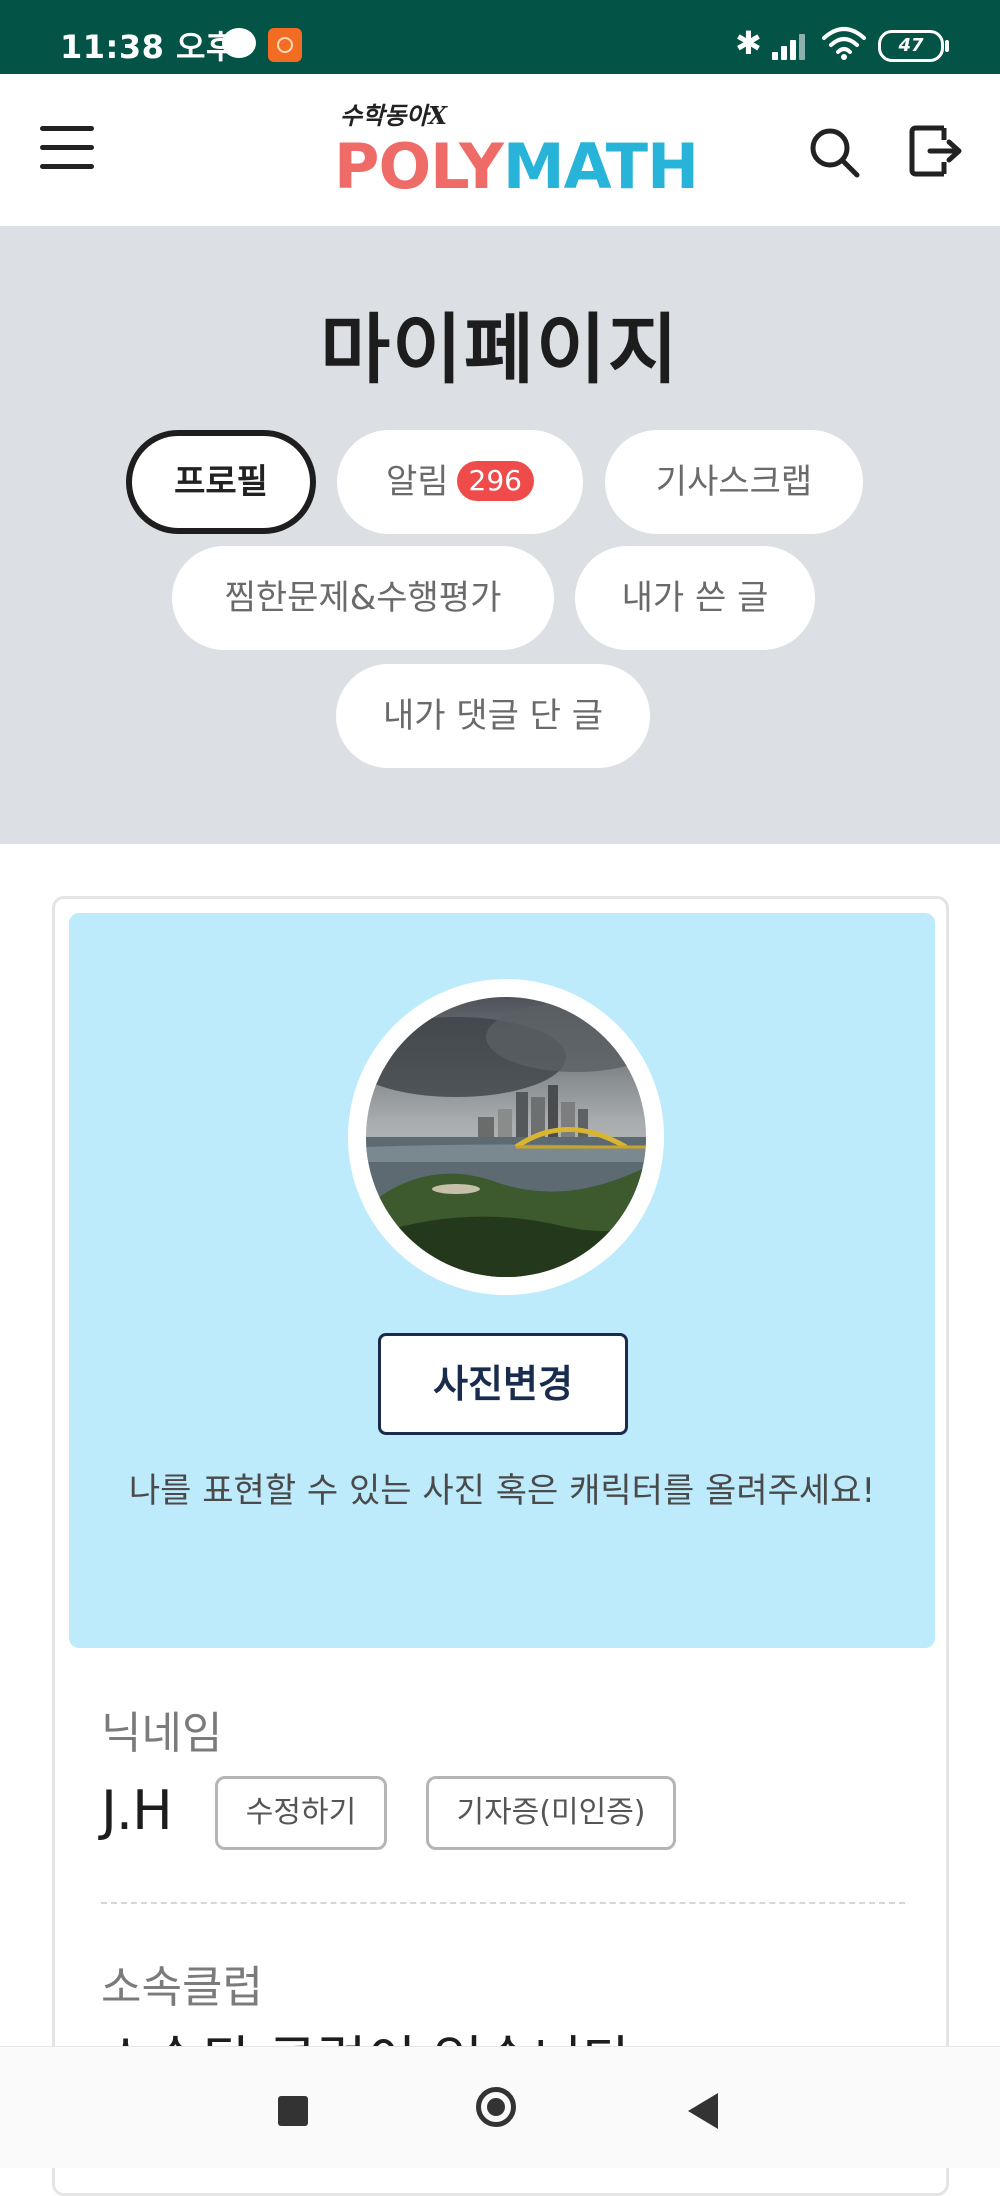 This screenshot has width=1000, height=2196. I want to click on profile-avatar, so click(506, 1137).